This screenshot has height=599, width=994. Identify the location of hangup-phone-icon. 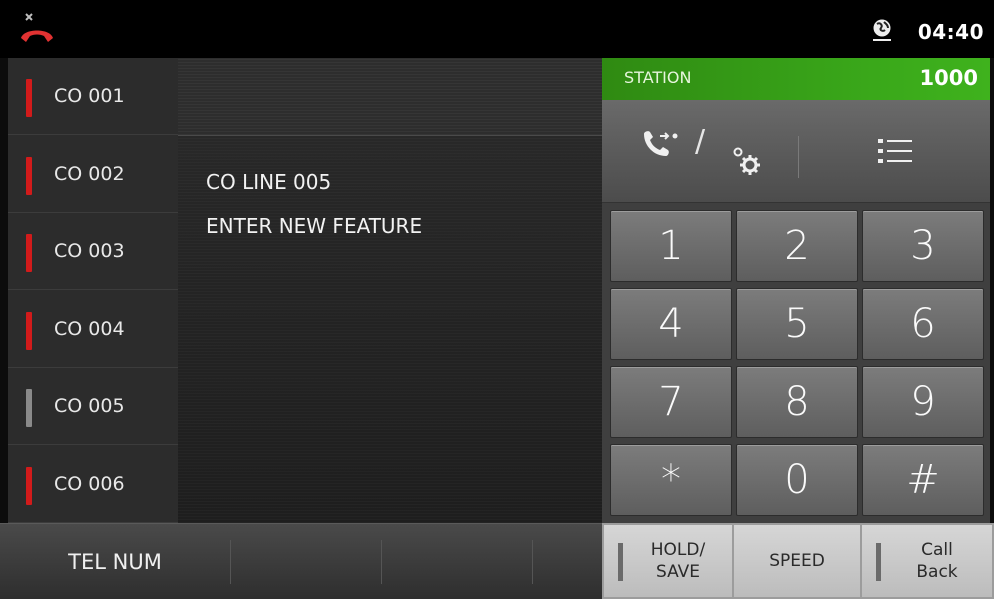
(37, 28).